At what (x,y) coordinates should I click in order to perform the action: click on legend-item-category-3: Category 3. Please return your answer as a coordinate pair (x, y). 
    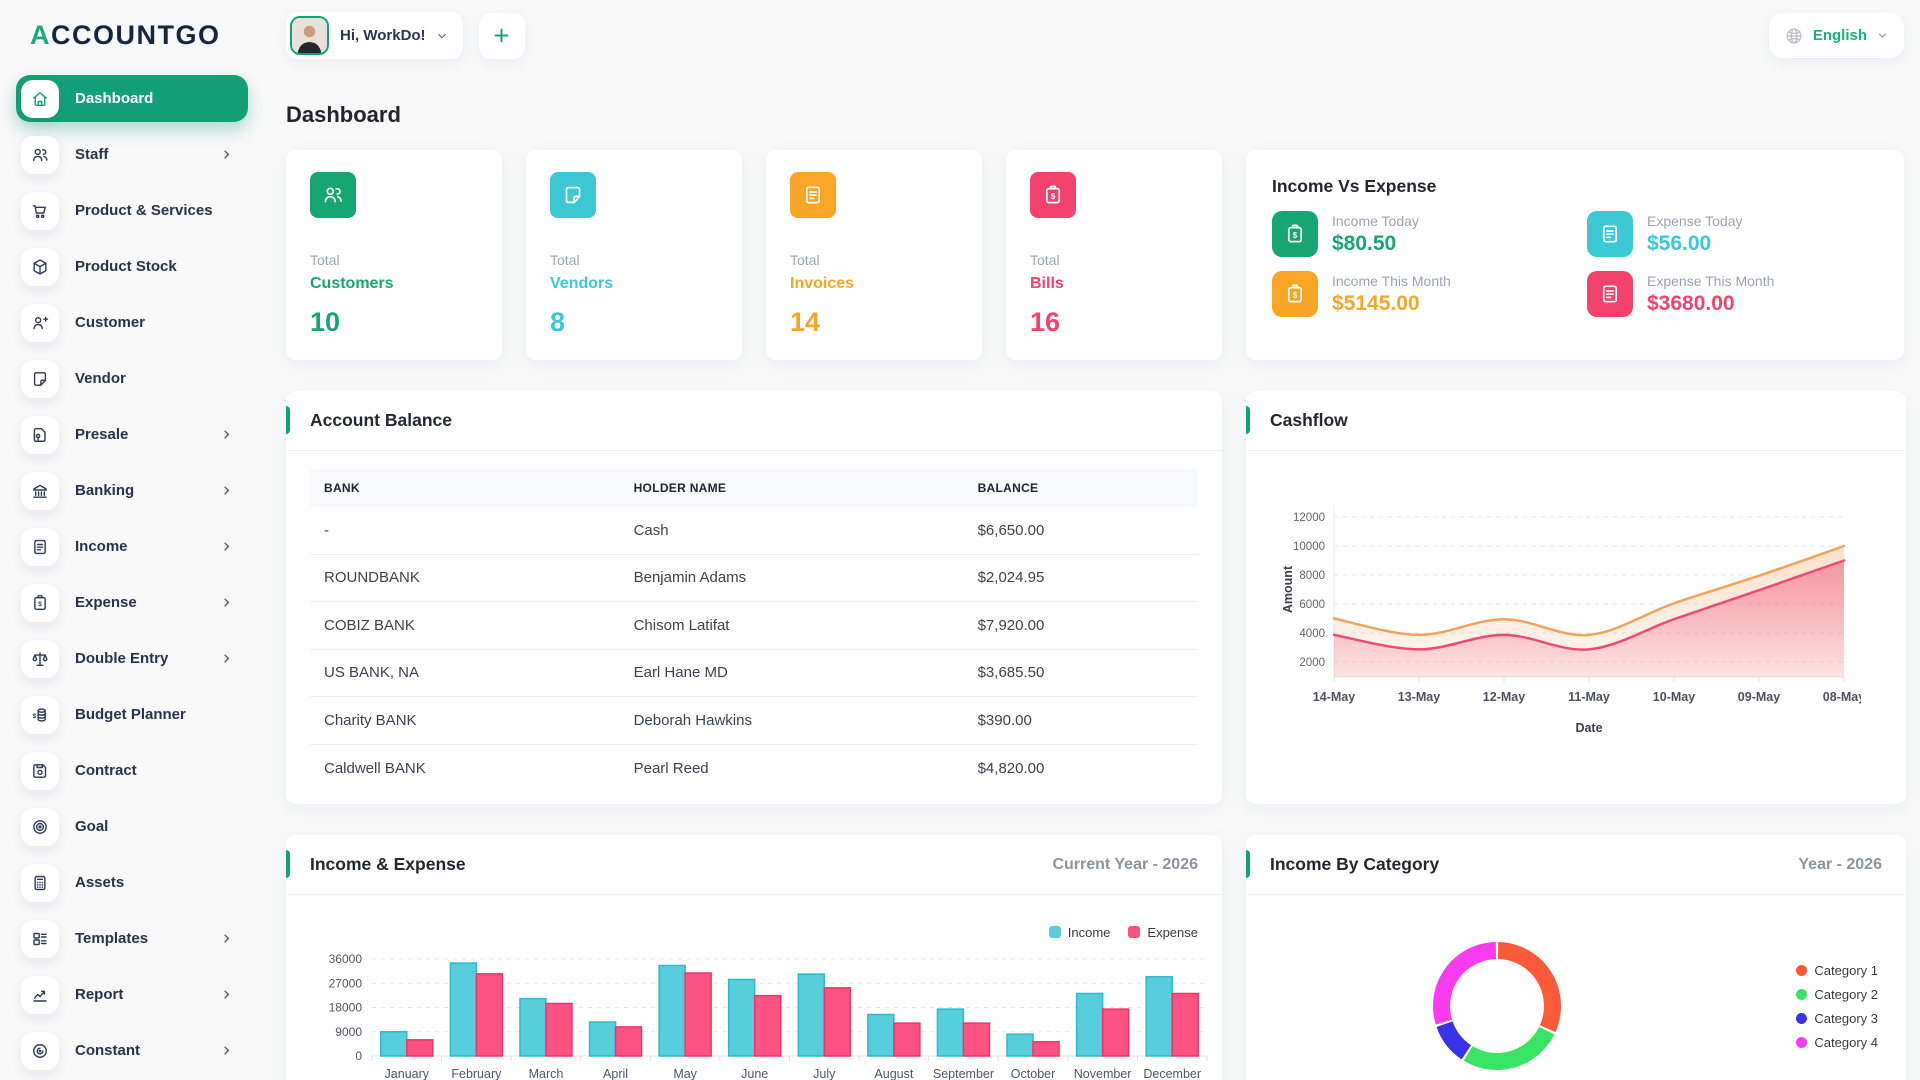
    Looking at the image, I should click on (1837, 1018).